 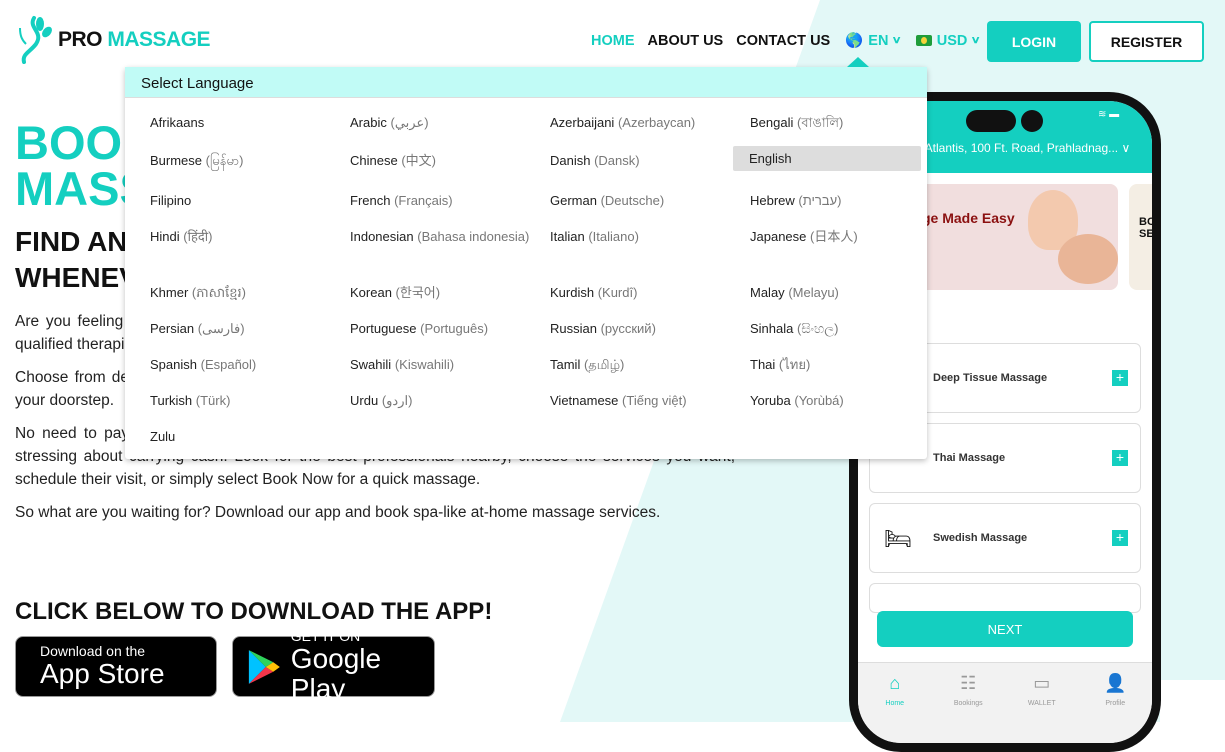 I want to click on language-option: Italian (Italiano), so click(x=645, y=236).